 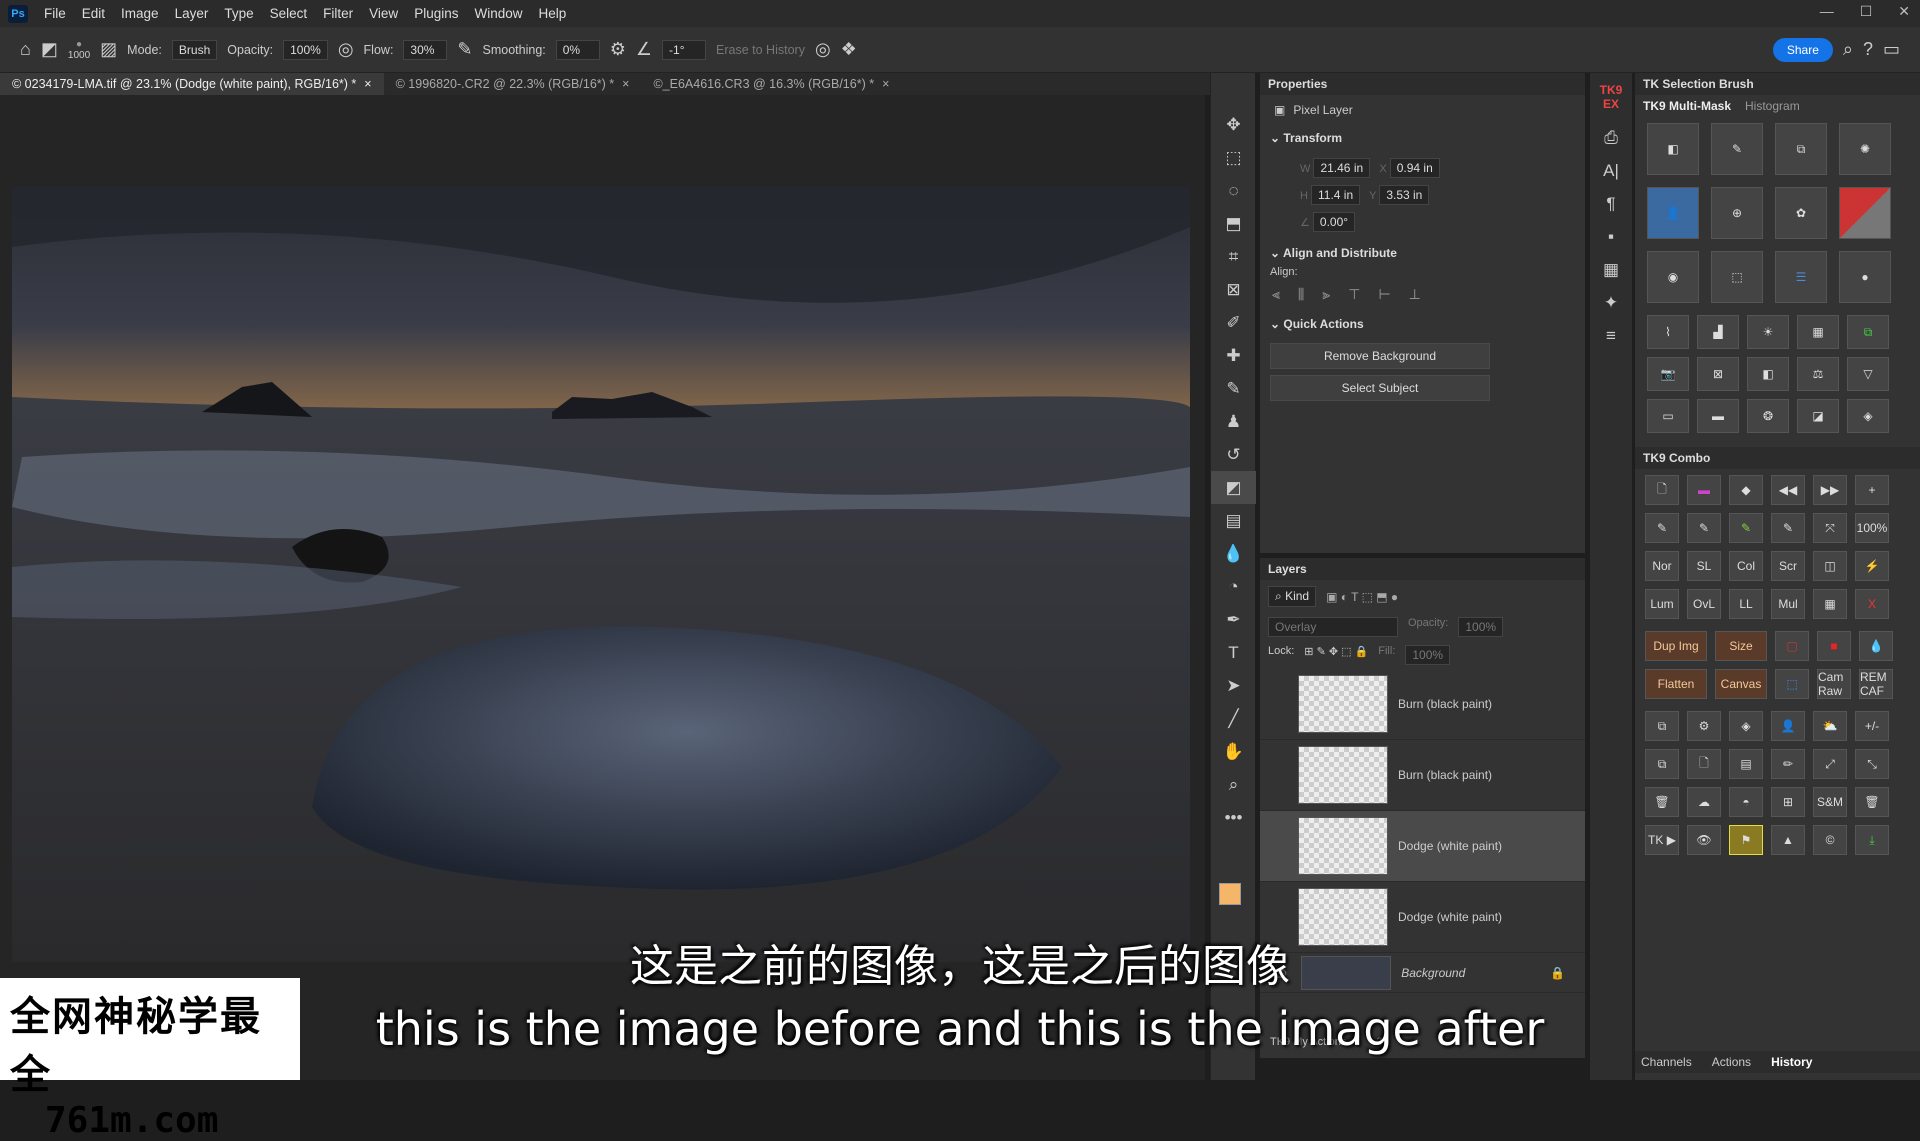 What do you see at coordinates (823, 49) in the screenshot?
I see `pressure-size-icon: ◎` at bounding box center [823, 49].